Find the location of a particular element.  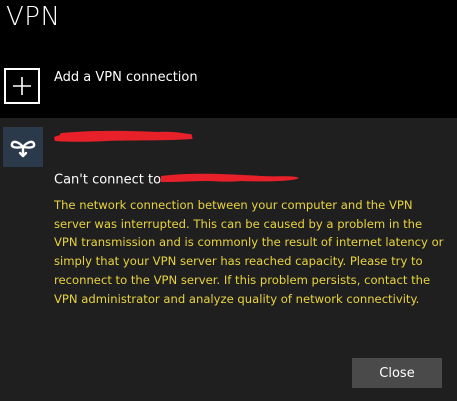

add-vpn-connection-label: Add a VPN connection is located at coordinates (126, 77).